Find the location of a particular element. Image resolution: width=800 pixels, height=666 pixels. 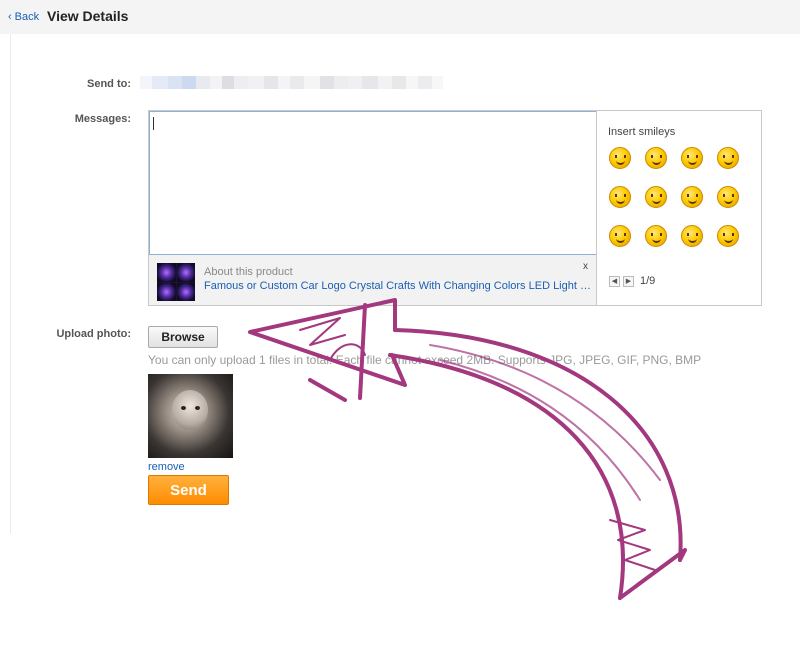

smiley-panel-title: Insert smileys is located at coordinates (642, 132).